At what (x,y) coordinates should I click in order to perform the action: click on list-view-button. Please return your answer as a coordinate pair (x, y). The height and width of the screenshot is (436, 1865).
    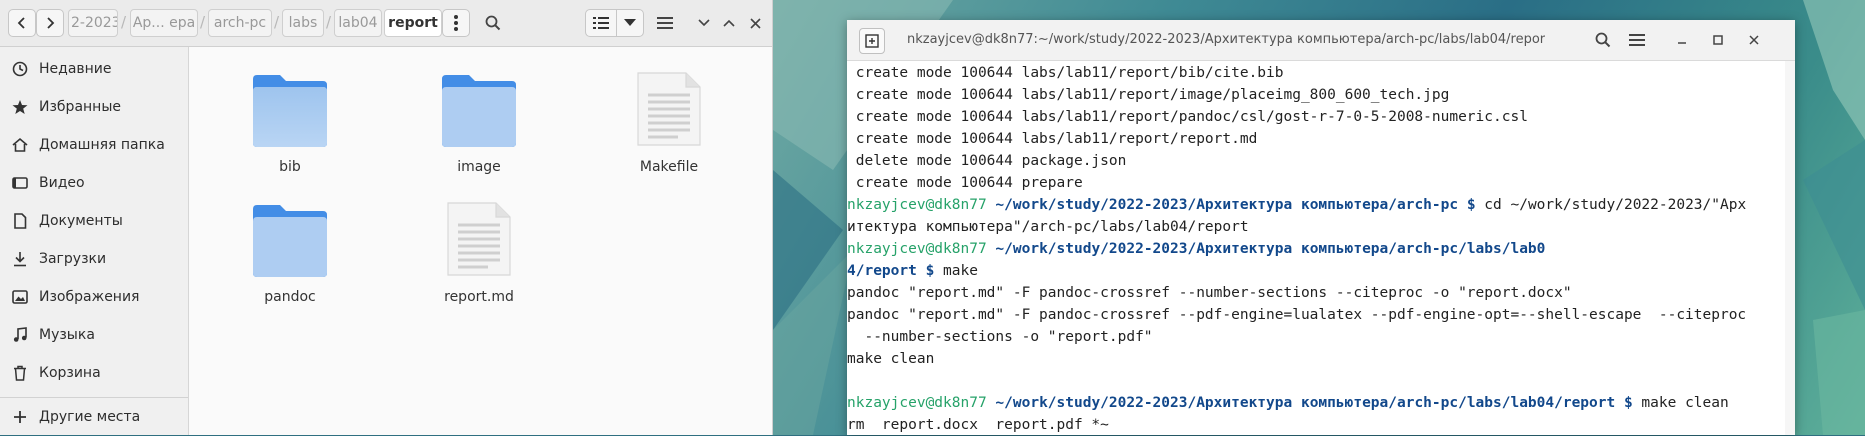
    Looking at the image, I should click on (601, 23).